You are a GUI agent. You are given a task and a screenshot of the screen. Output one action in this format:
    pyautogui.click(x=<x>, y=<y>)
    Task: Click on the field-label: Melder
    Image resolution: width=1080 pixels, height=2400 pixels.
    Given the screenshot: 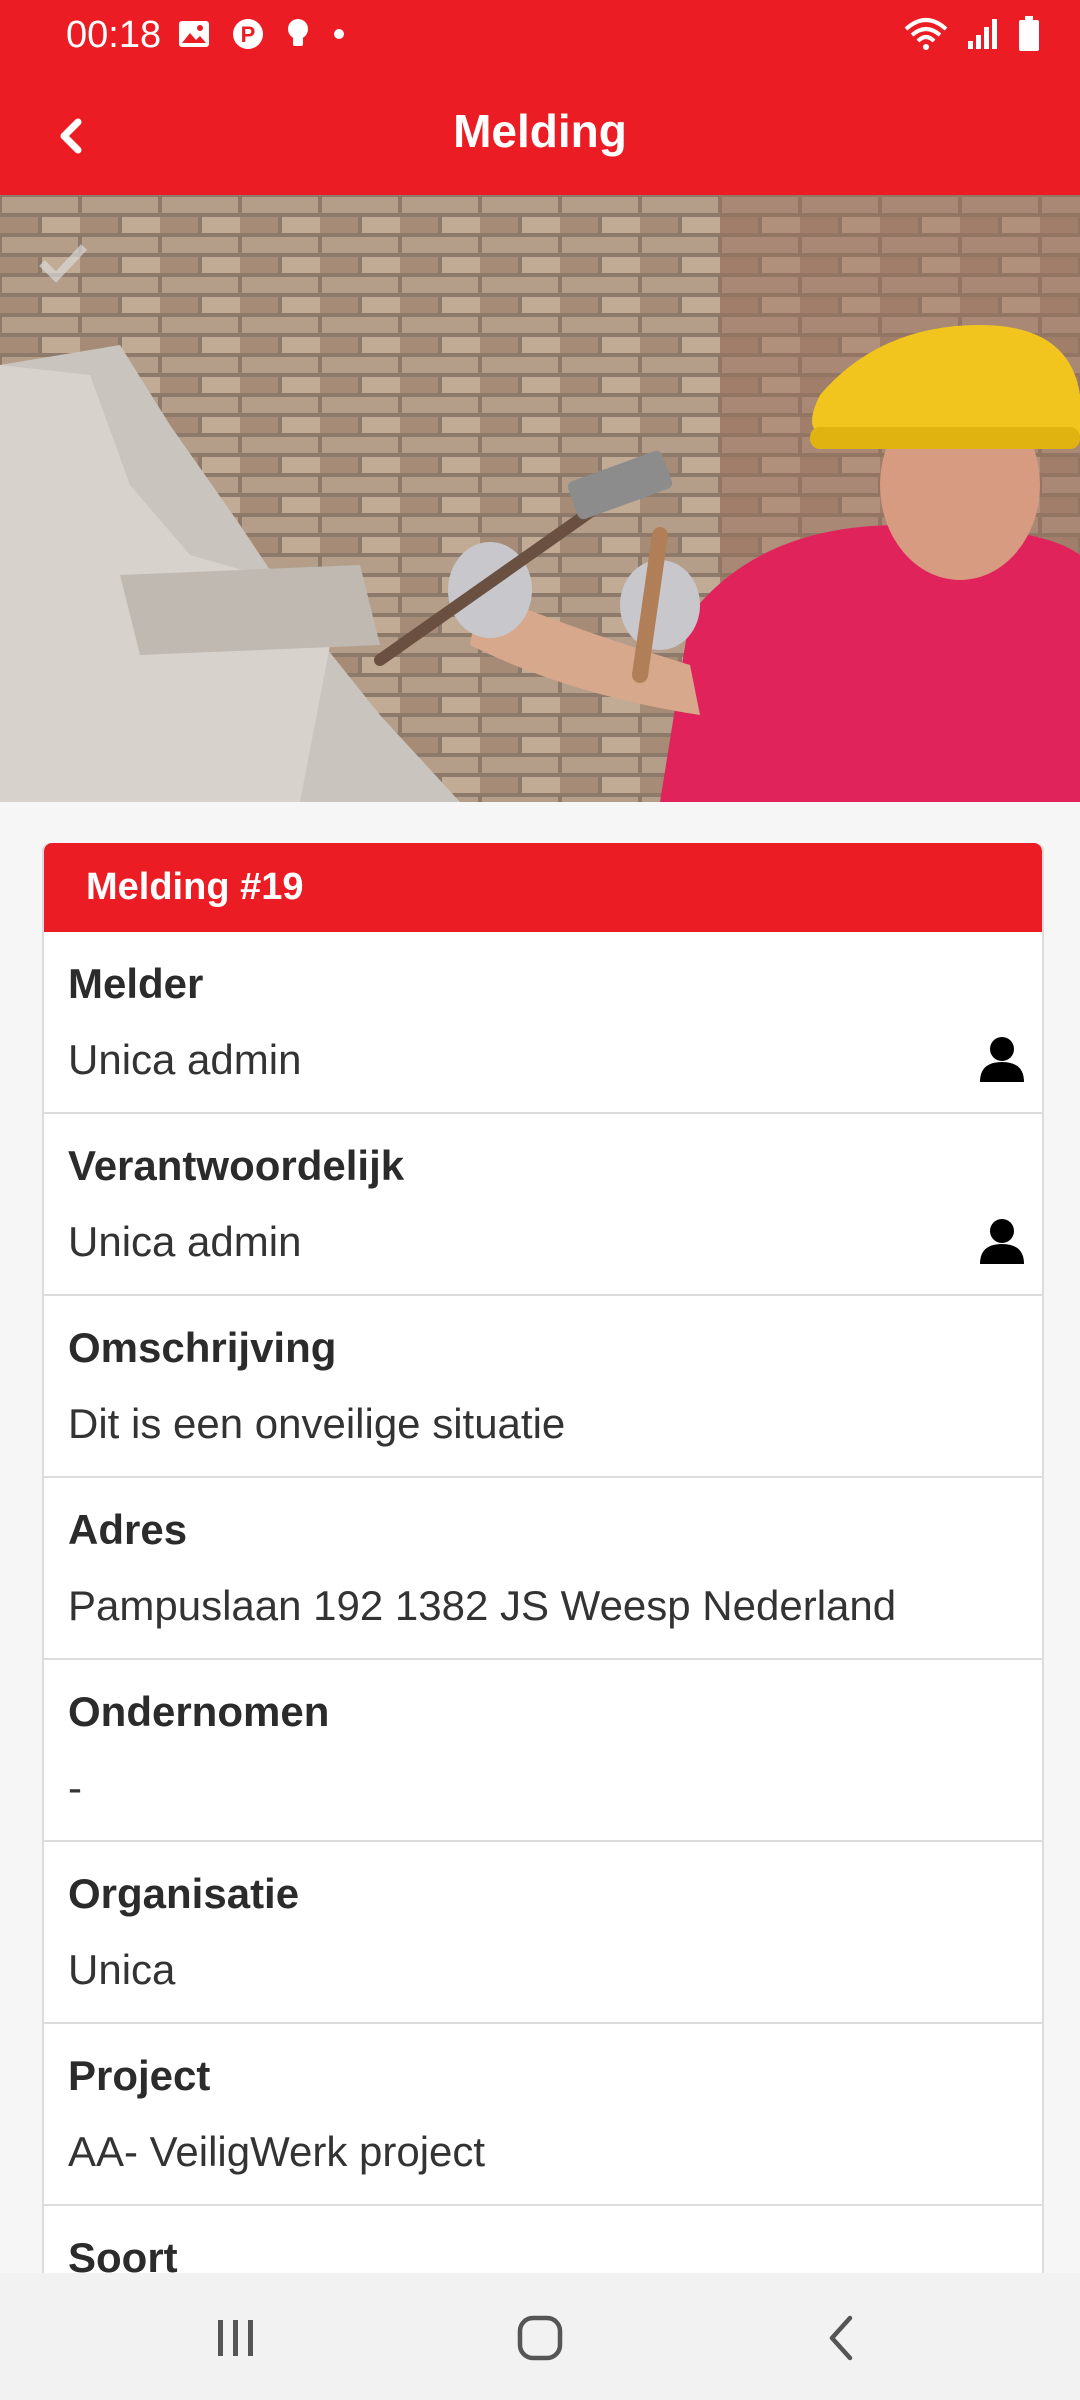 What is the action you would take?
    pyautogui.click(x=136, y=983)
    